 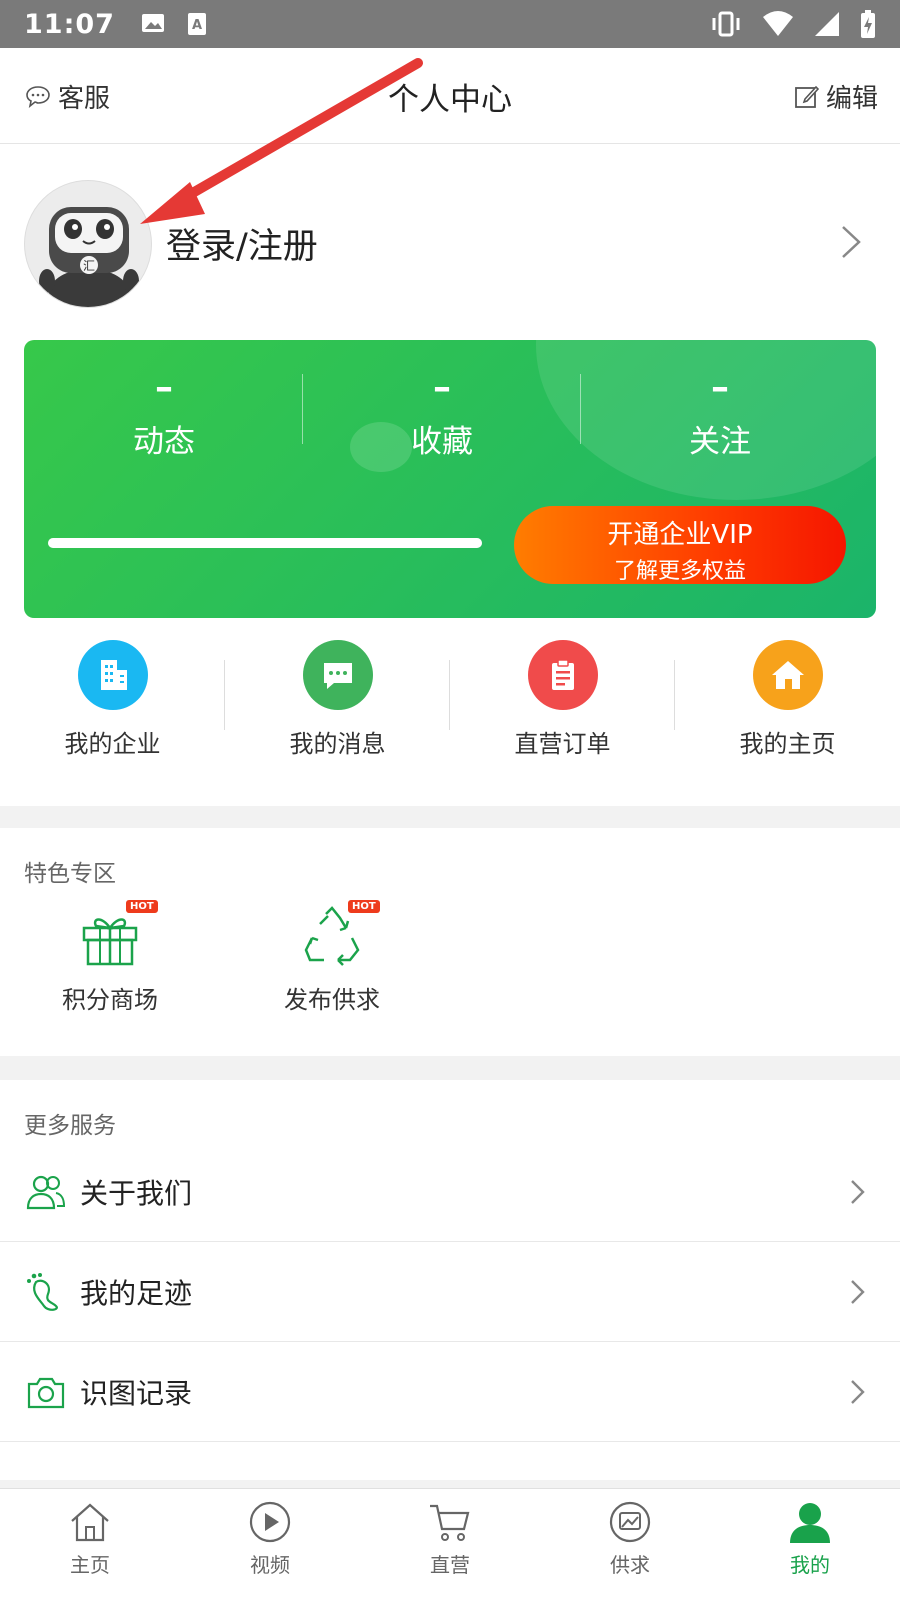 What do you see at coordinates (337, 675) in the screenshot?
I see `message-icon` at bounding box center [337, 675].